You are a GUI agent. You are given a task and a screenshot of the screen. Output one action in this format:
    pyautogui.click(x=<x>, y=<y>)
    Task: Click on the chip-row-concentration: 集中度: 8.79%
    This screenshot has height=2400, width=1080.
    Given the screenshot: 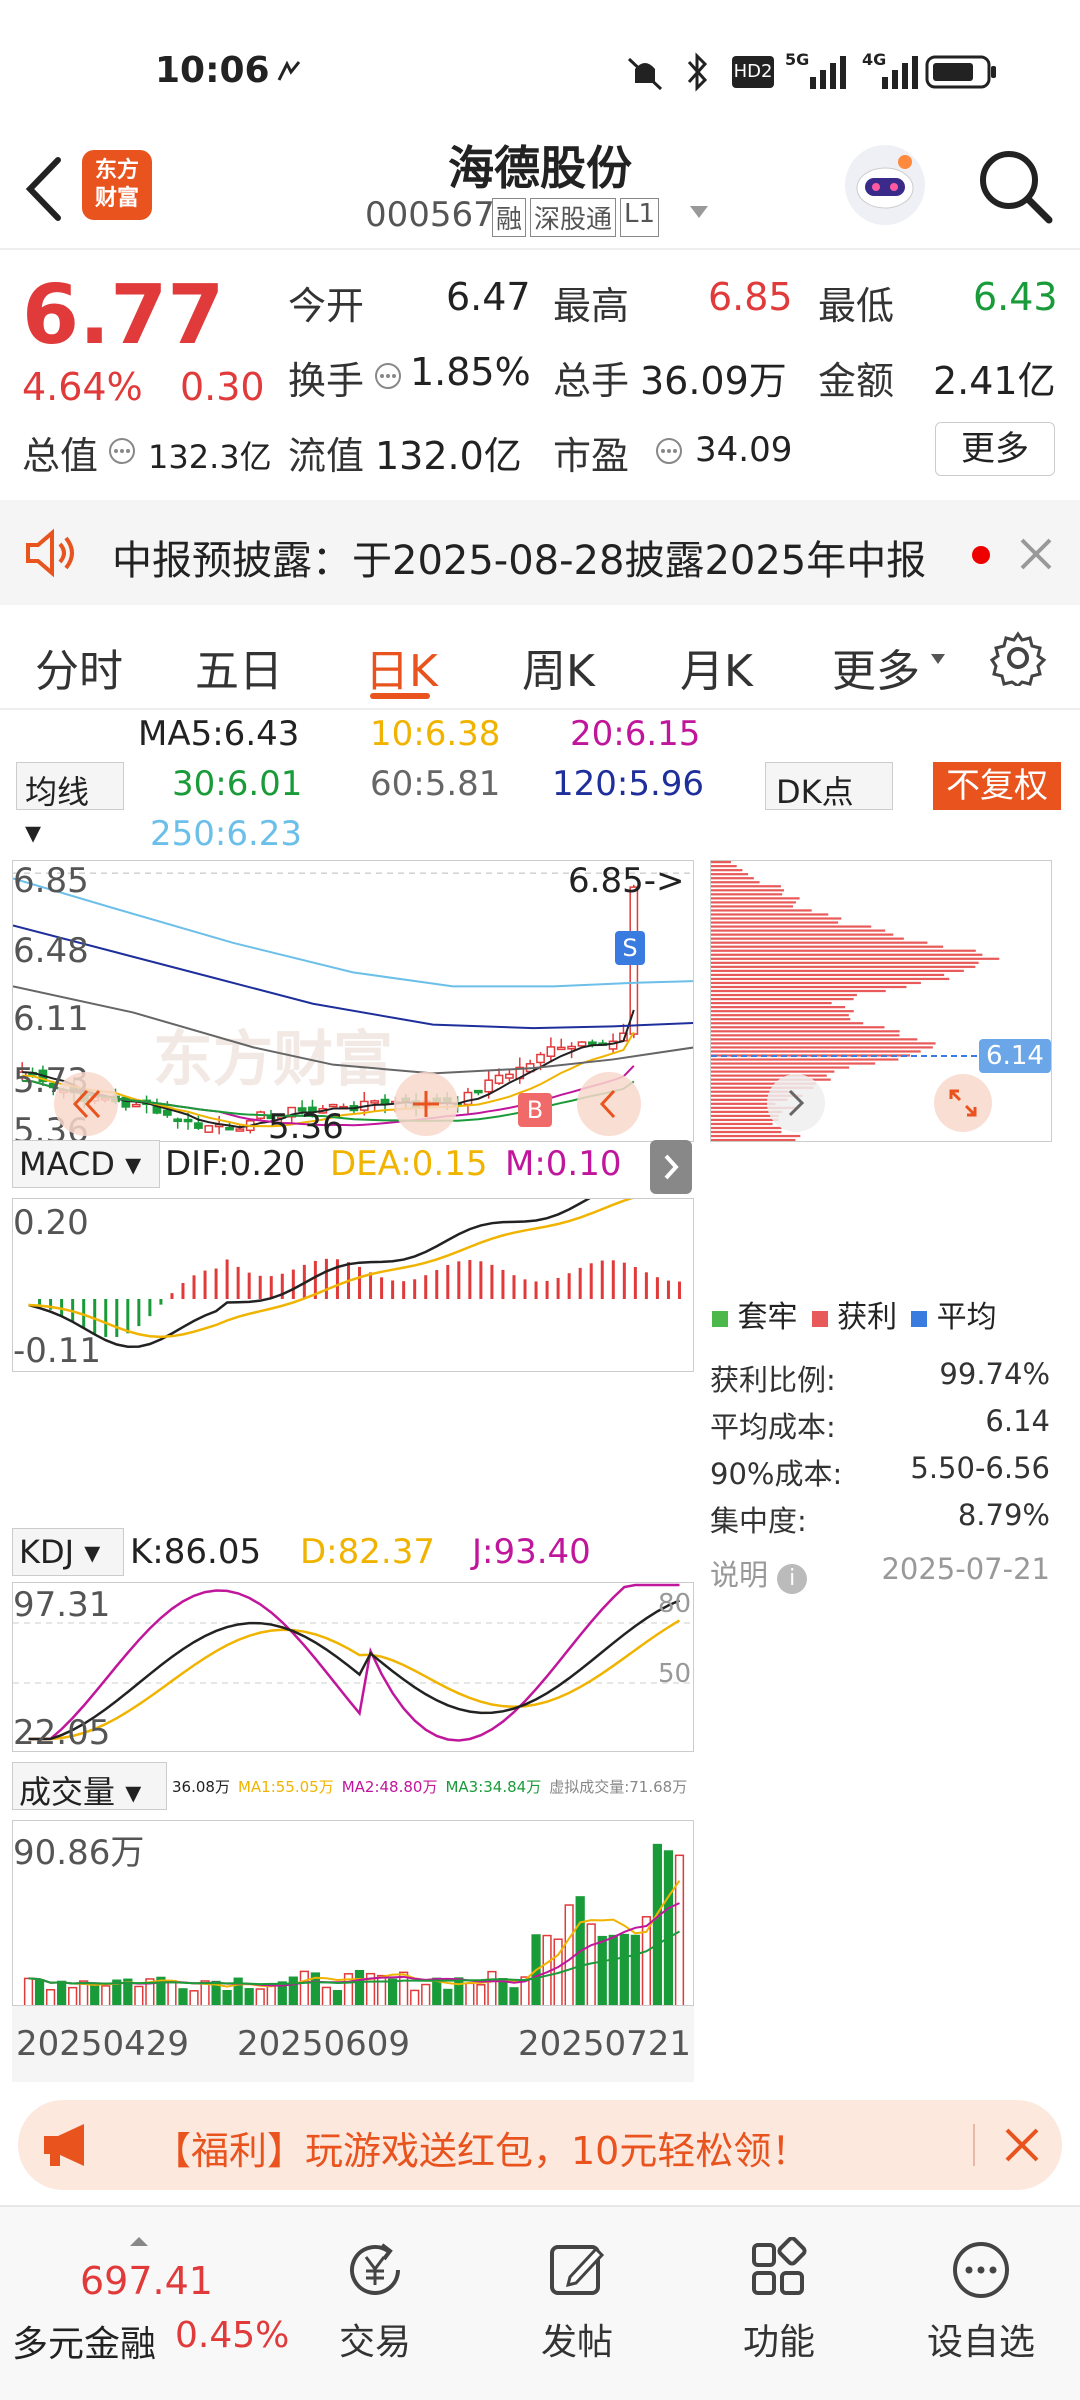 What is the action you would take?
    pyautogui.click(x=880, y=1519)
    